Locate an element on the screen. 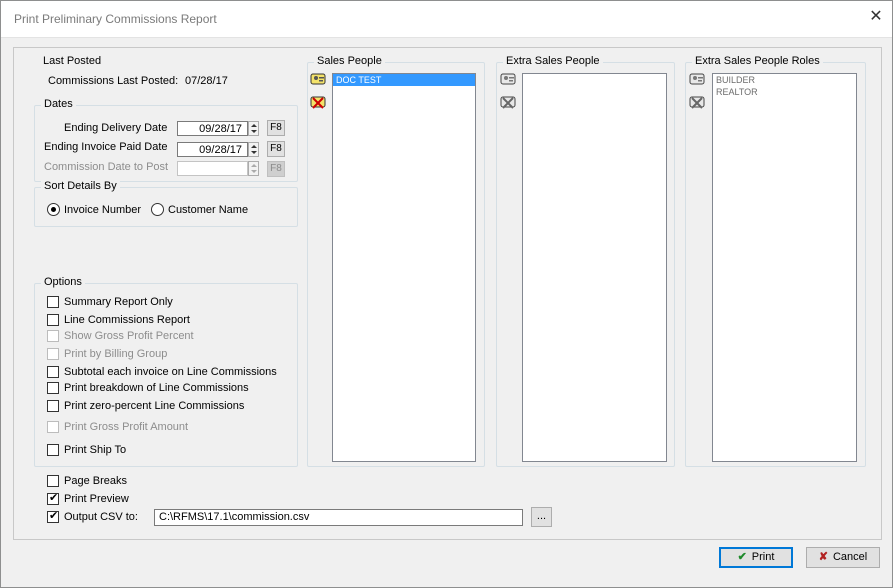  csv-path-input: C:\RFMS\17.1\commission.csv is located at coordinates (338, 517).